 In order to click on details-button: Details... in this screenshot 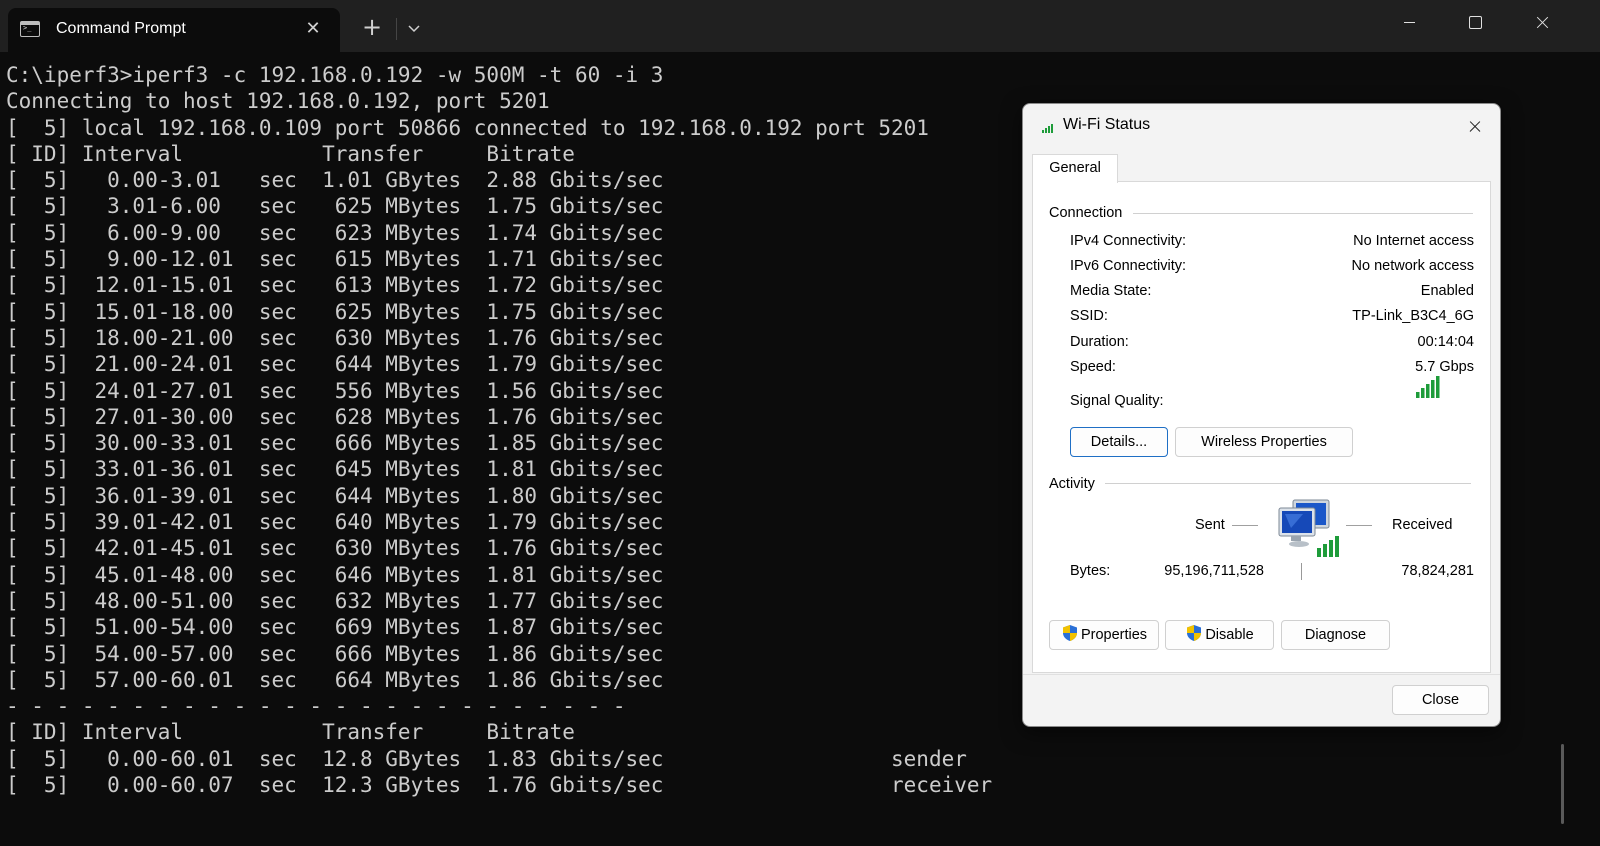, I will do `click(1119, 442)`.